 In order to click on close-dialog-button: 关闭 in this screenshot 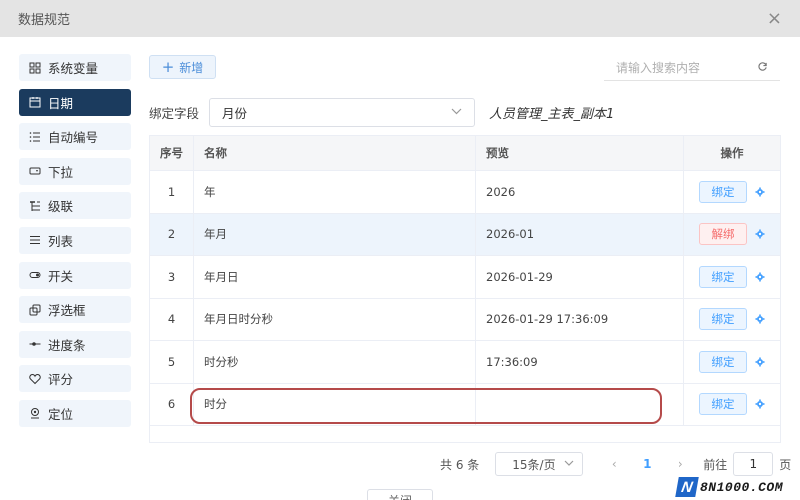, I will do `click(400, 494)`.